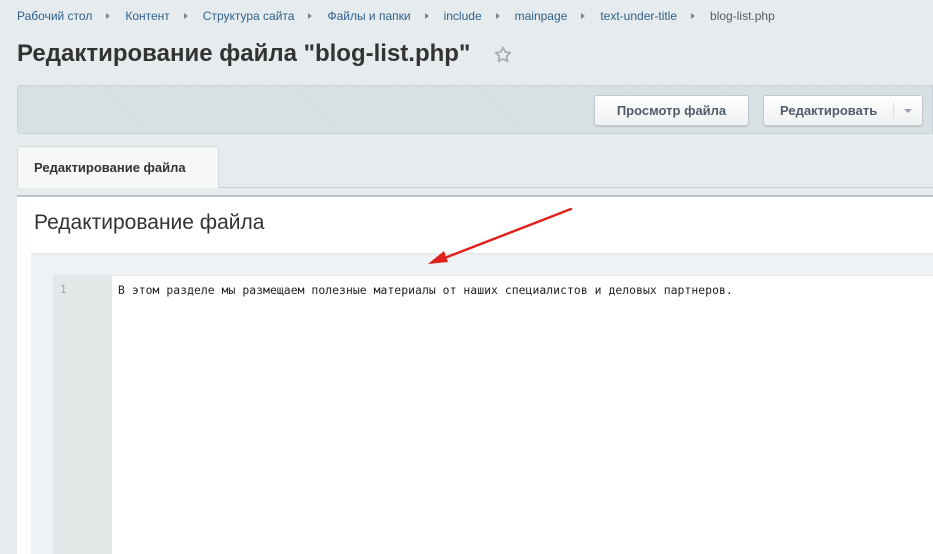  I want to click on tab-label: Редактирование файла, so click(110, 167).